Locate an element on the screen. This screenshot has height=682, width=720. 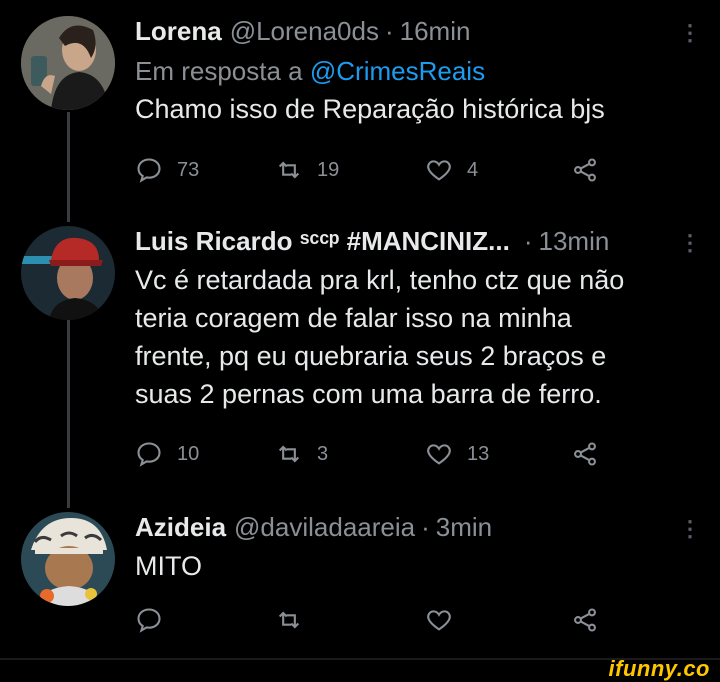
author-name: Azideia is located at coordinates (180, 527).